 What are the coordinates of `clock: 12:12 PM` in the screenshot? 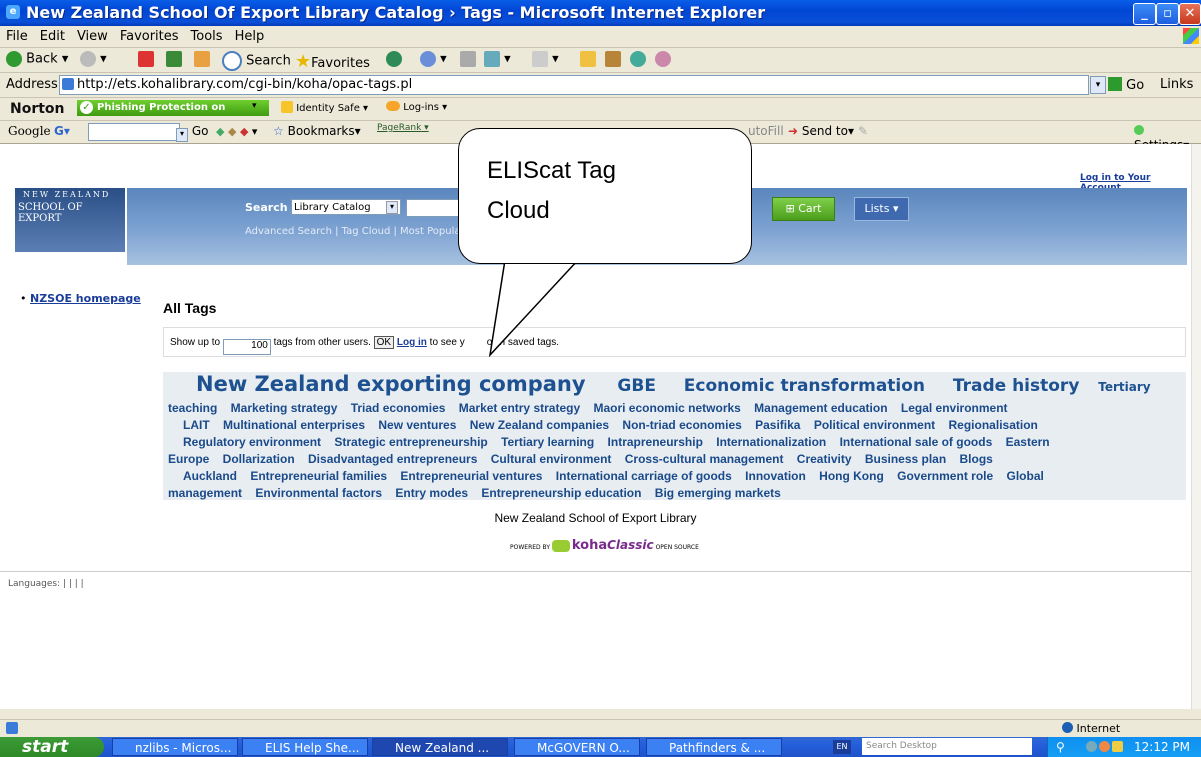 It's located at (1162, 747).